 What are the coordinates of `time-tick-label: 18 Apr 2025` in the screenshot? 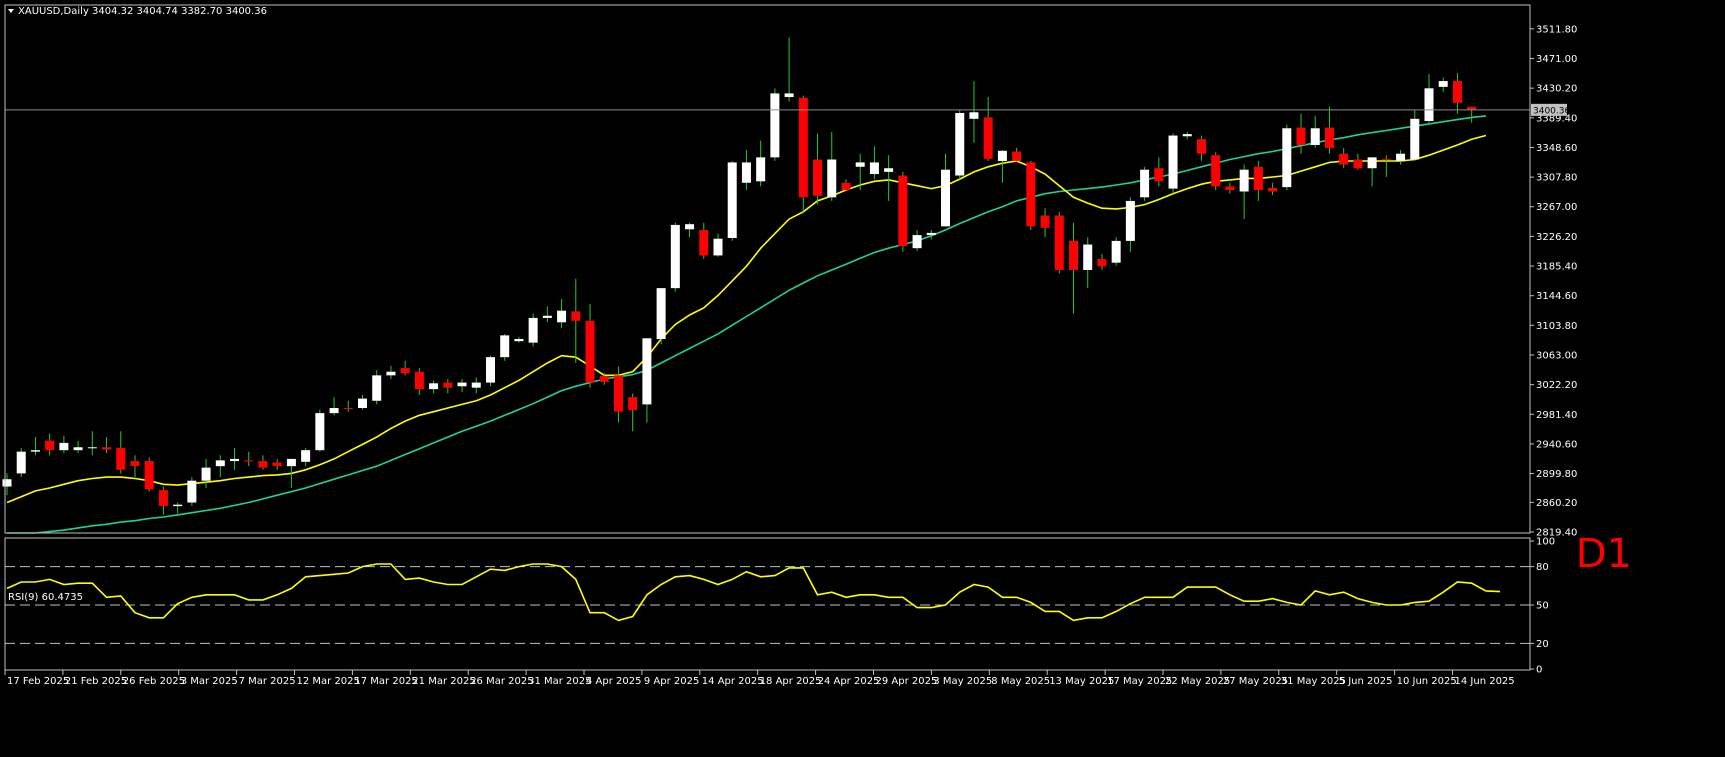 It's located at (791, 681).